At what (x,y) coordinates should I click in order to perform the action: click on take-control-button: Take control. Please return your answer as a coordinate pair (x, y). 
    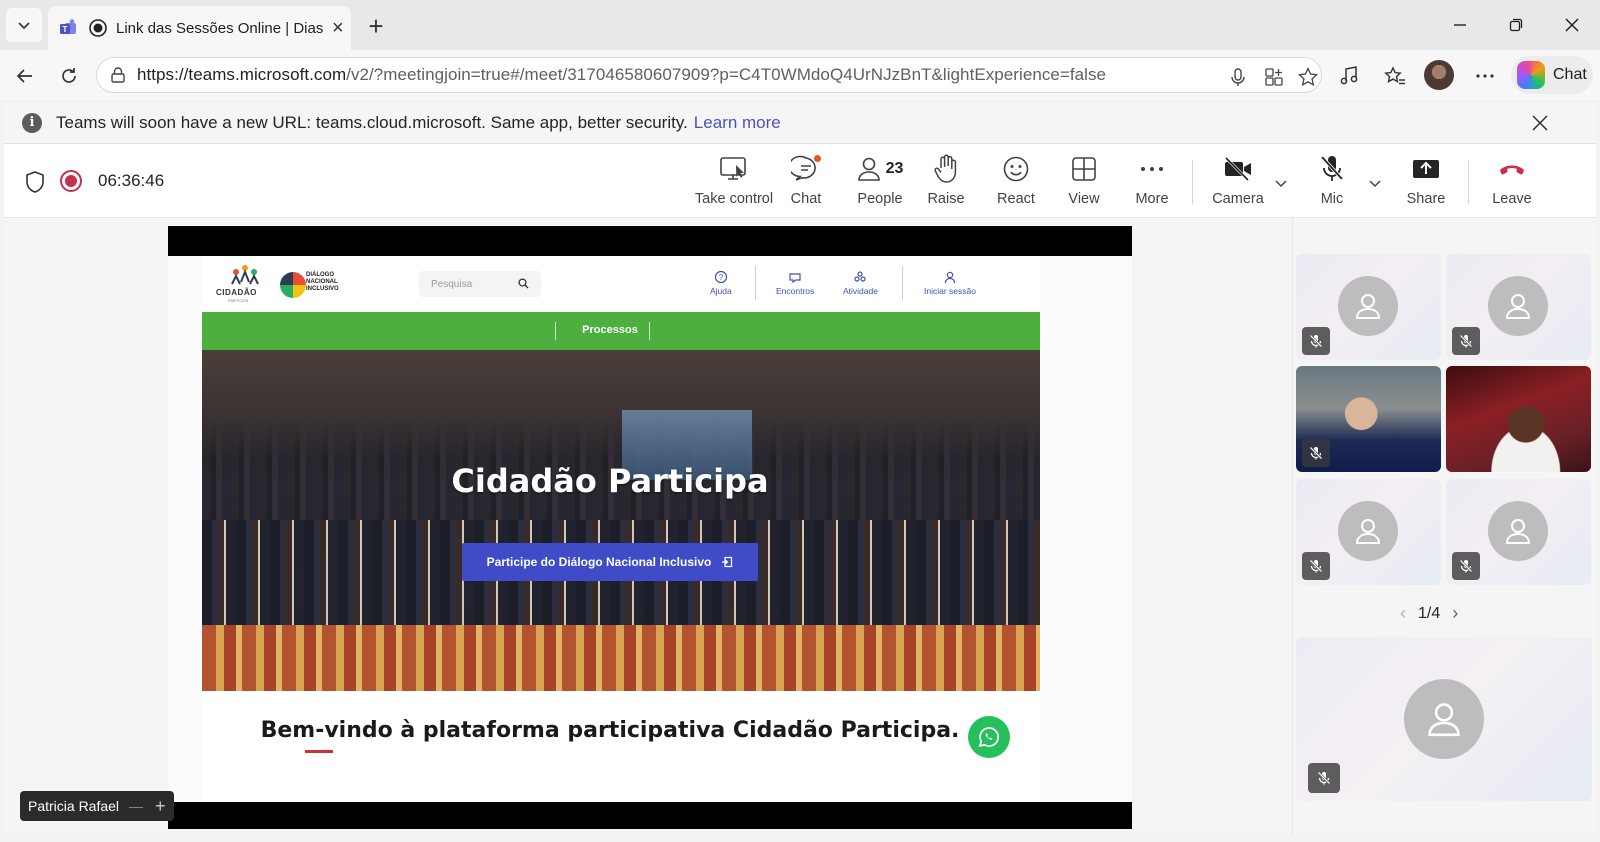
    Looking at the image, I should click on (734, 182).